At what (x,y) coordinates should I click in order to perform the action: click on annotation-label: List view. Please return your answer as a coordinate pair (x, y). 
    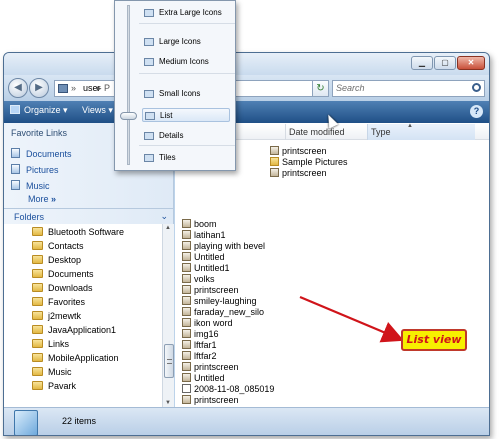
    Looking at the image, I should click on (434, 340).